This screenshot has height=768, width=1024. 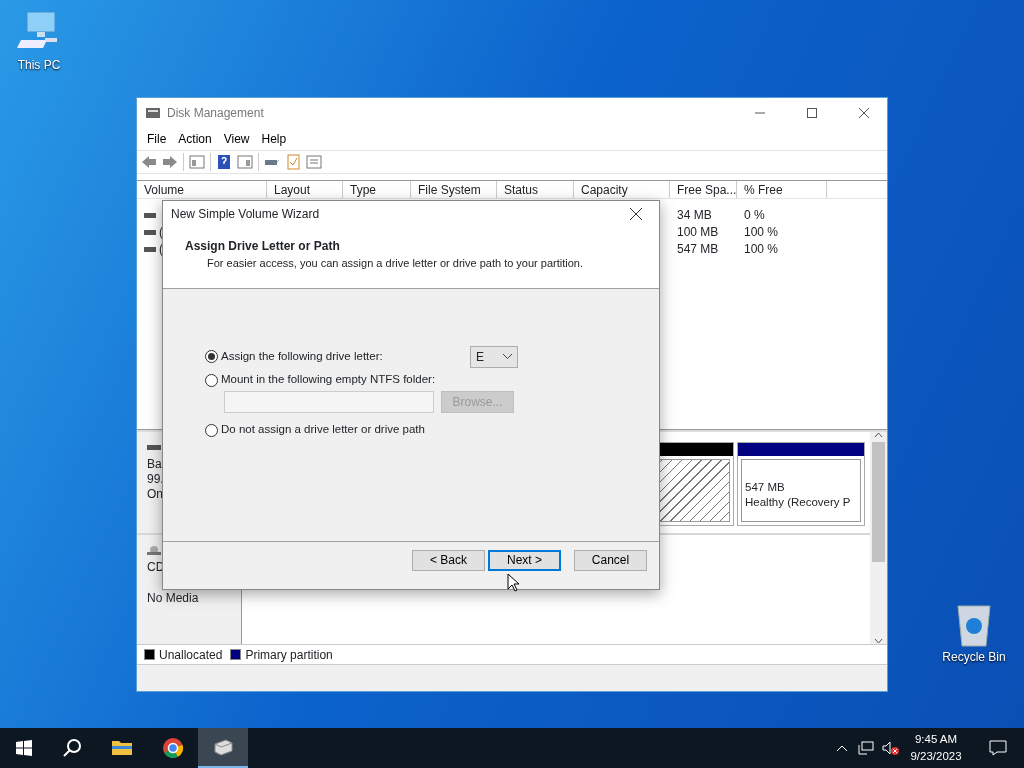 I want to click on legend-label: Unallocated, so click(x=191, y=655).